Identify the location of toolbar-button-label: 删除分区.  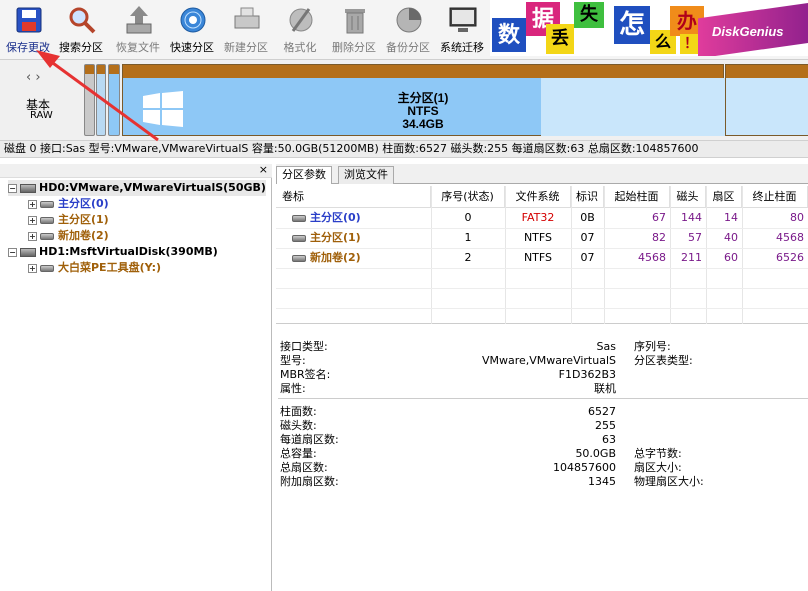
(354, 47).